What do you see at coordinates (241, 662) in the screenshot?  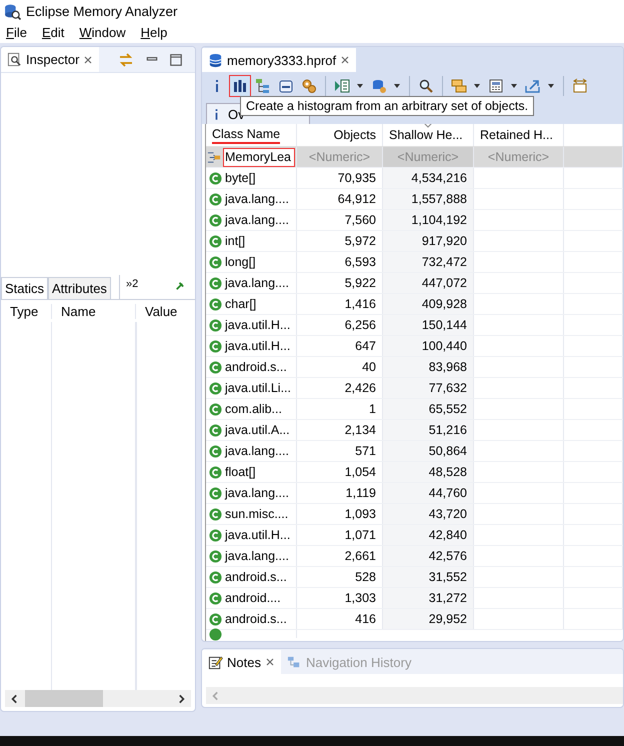 I see `view-tab: Notes` at bounding box center [241, 662].